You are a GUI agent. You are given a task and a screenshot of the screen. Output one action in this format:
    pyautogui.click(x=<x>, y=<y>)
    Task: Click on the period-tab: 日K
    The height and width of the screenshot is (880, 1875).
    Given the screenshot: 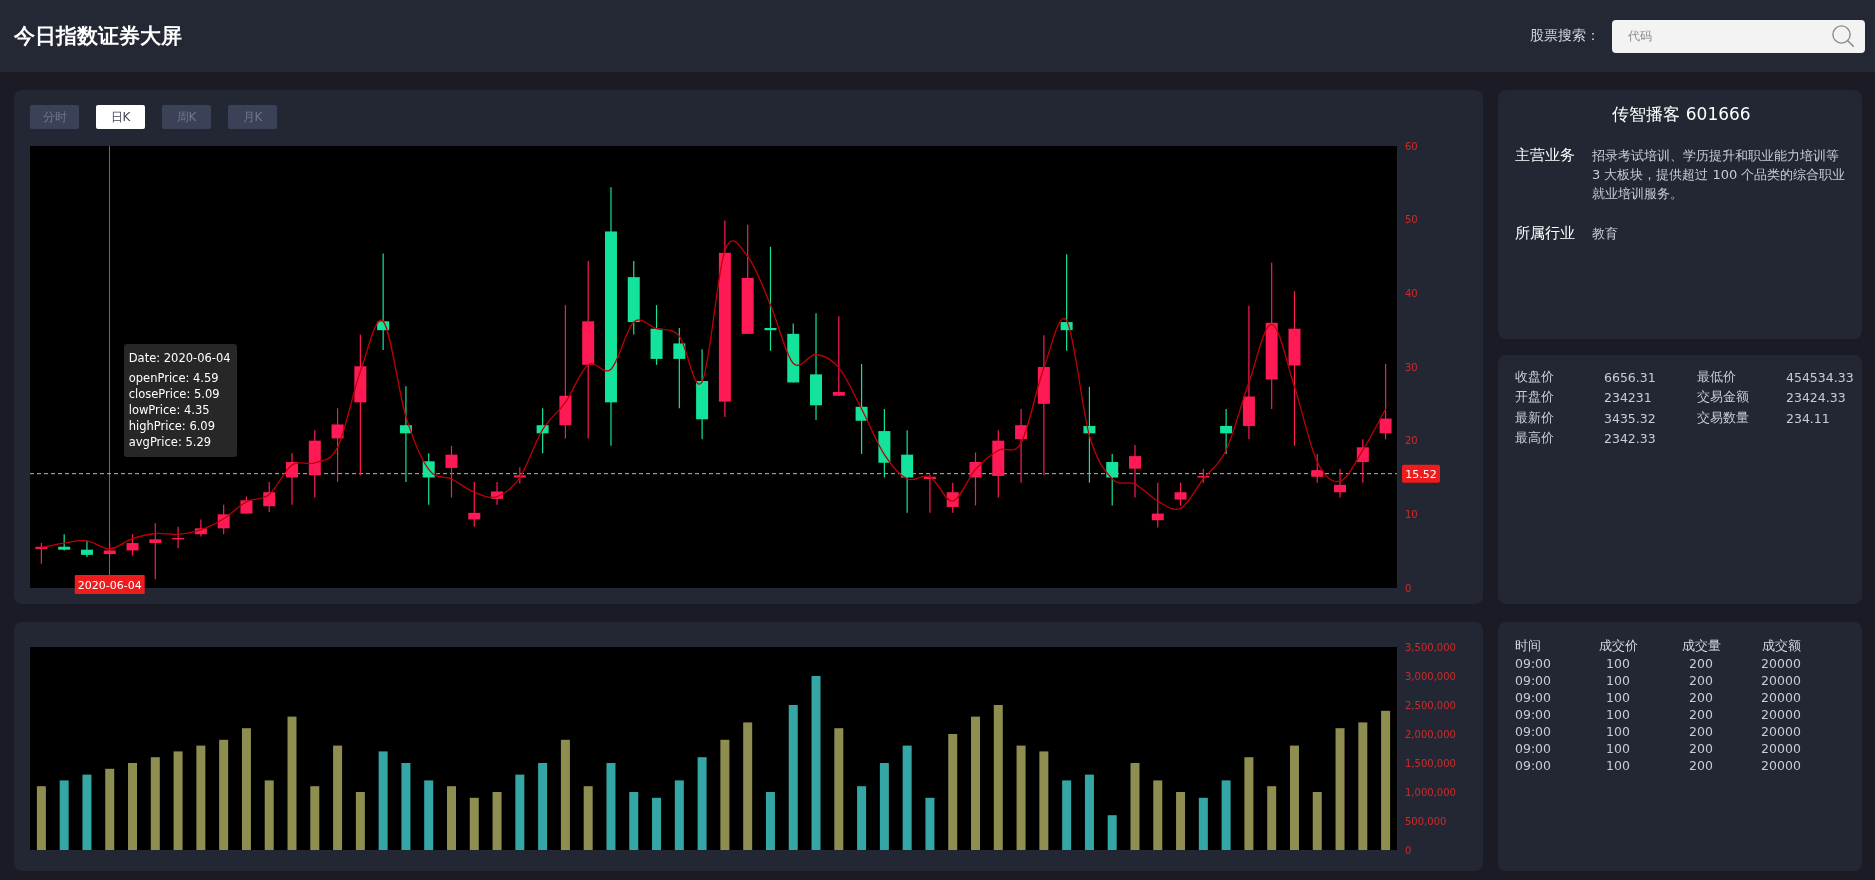 What is the action you would take?
    pyautogui.click(x=120, y=117)
    